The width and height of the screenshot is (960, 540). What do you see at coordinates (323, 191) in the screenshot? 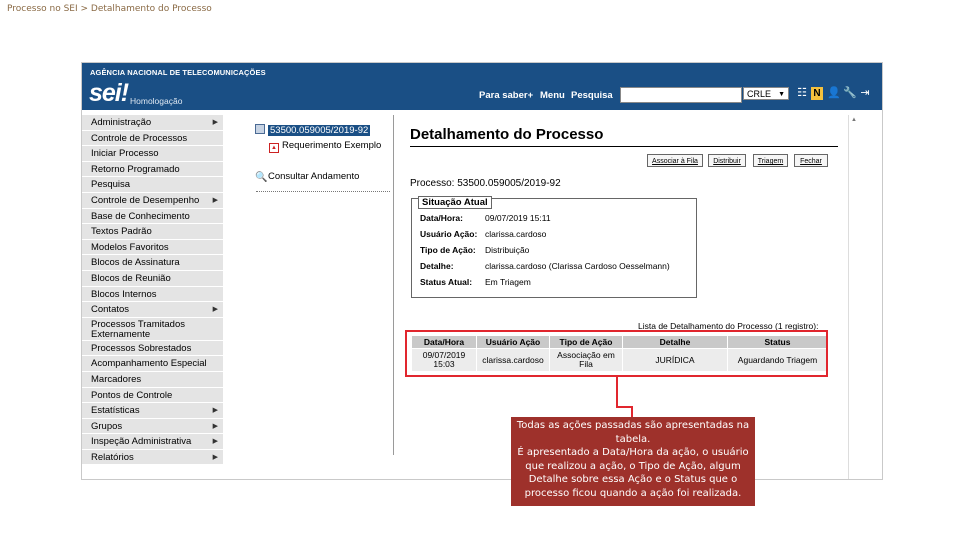
I see `tree-divider` at bounding box center [323, 191].